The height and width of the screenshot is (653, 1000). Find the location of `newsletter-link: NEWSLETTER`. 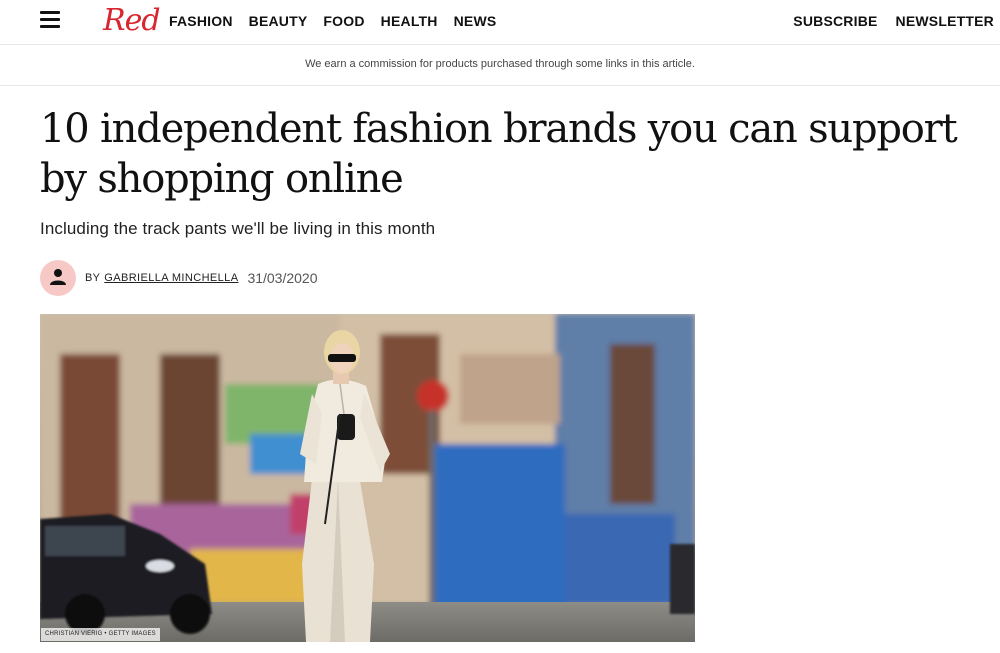

newsletter-link: NEWSLETTER is located at coordinates (945, 21).